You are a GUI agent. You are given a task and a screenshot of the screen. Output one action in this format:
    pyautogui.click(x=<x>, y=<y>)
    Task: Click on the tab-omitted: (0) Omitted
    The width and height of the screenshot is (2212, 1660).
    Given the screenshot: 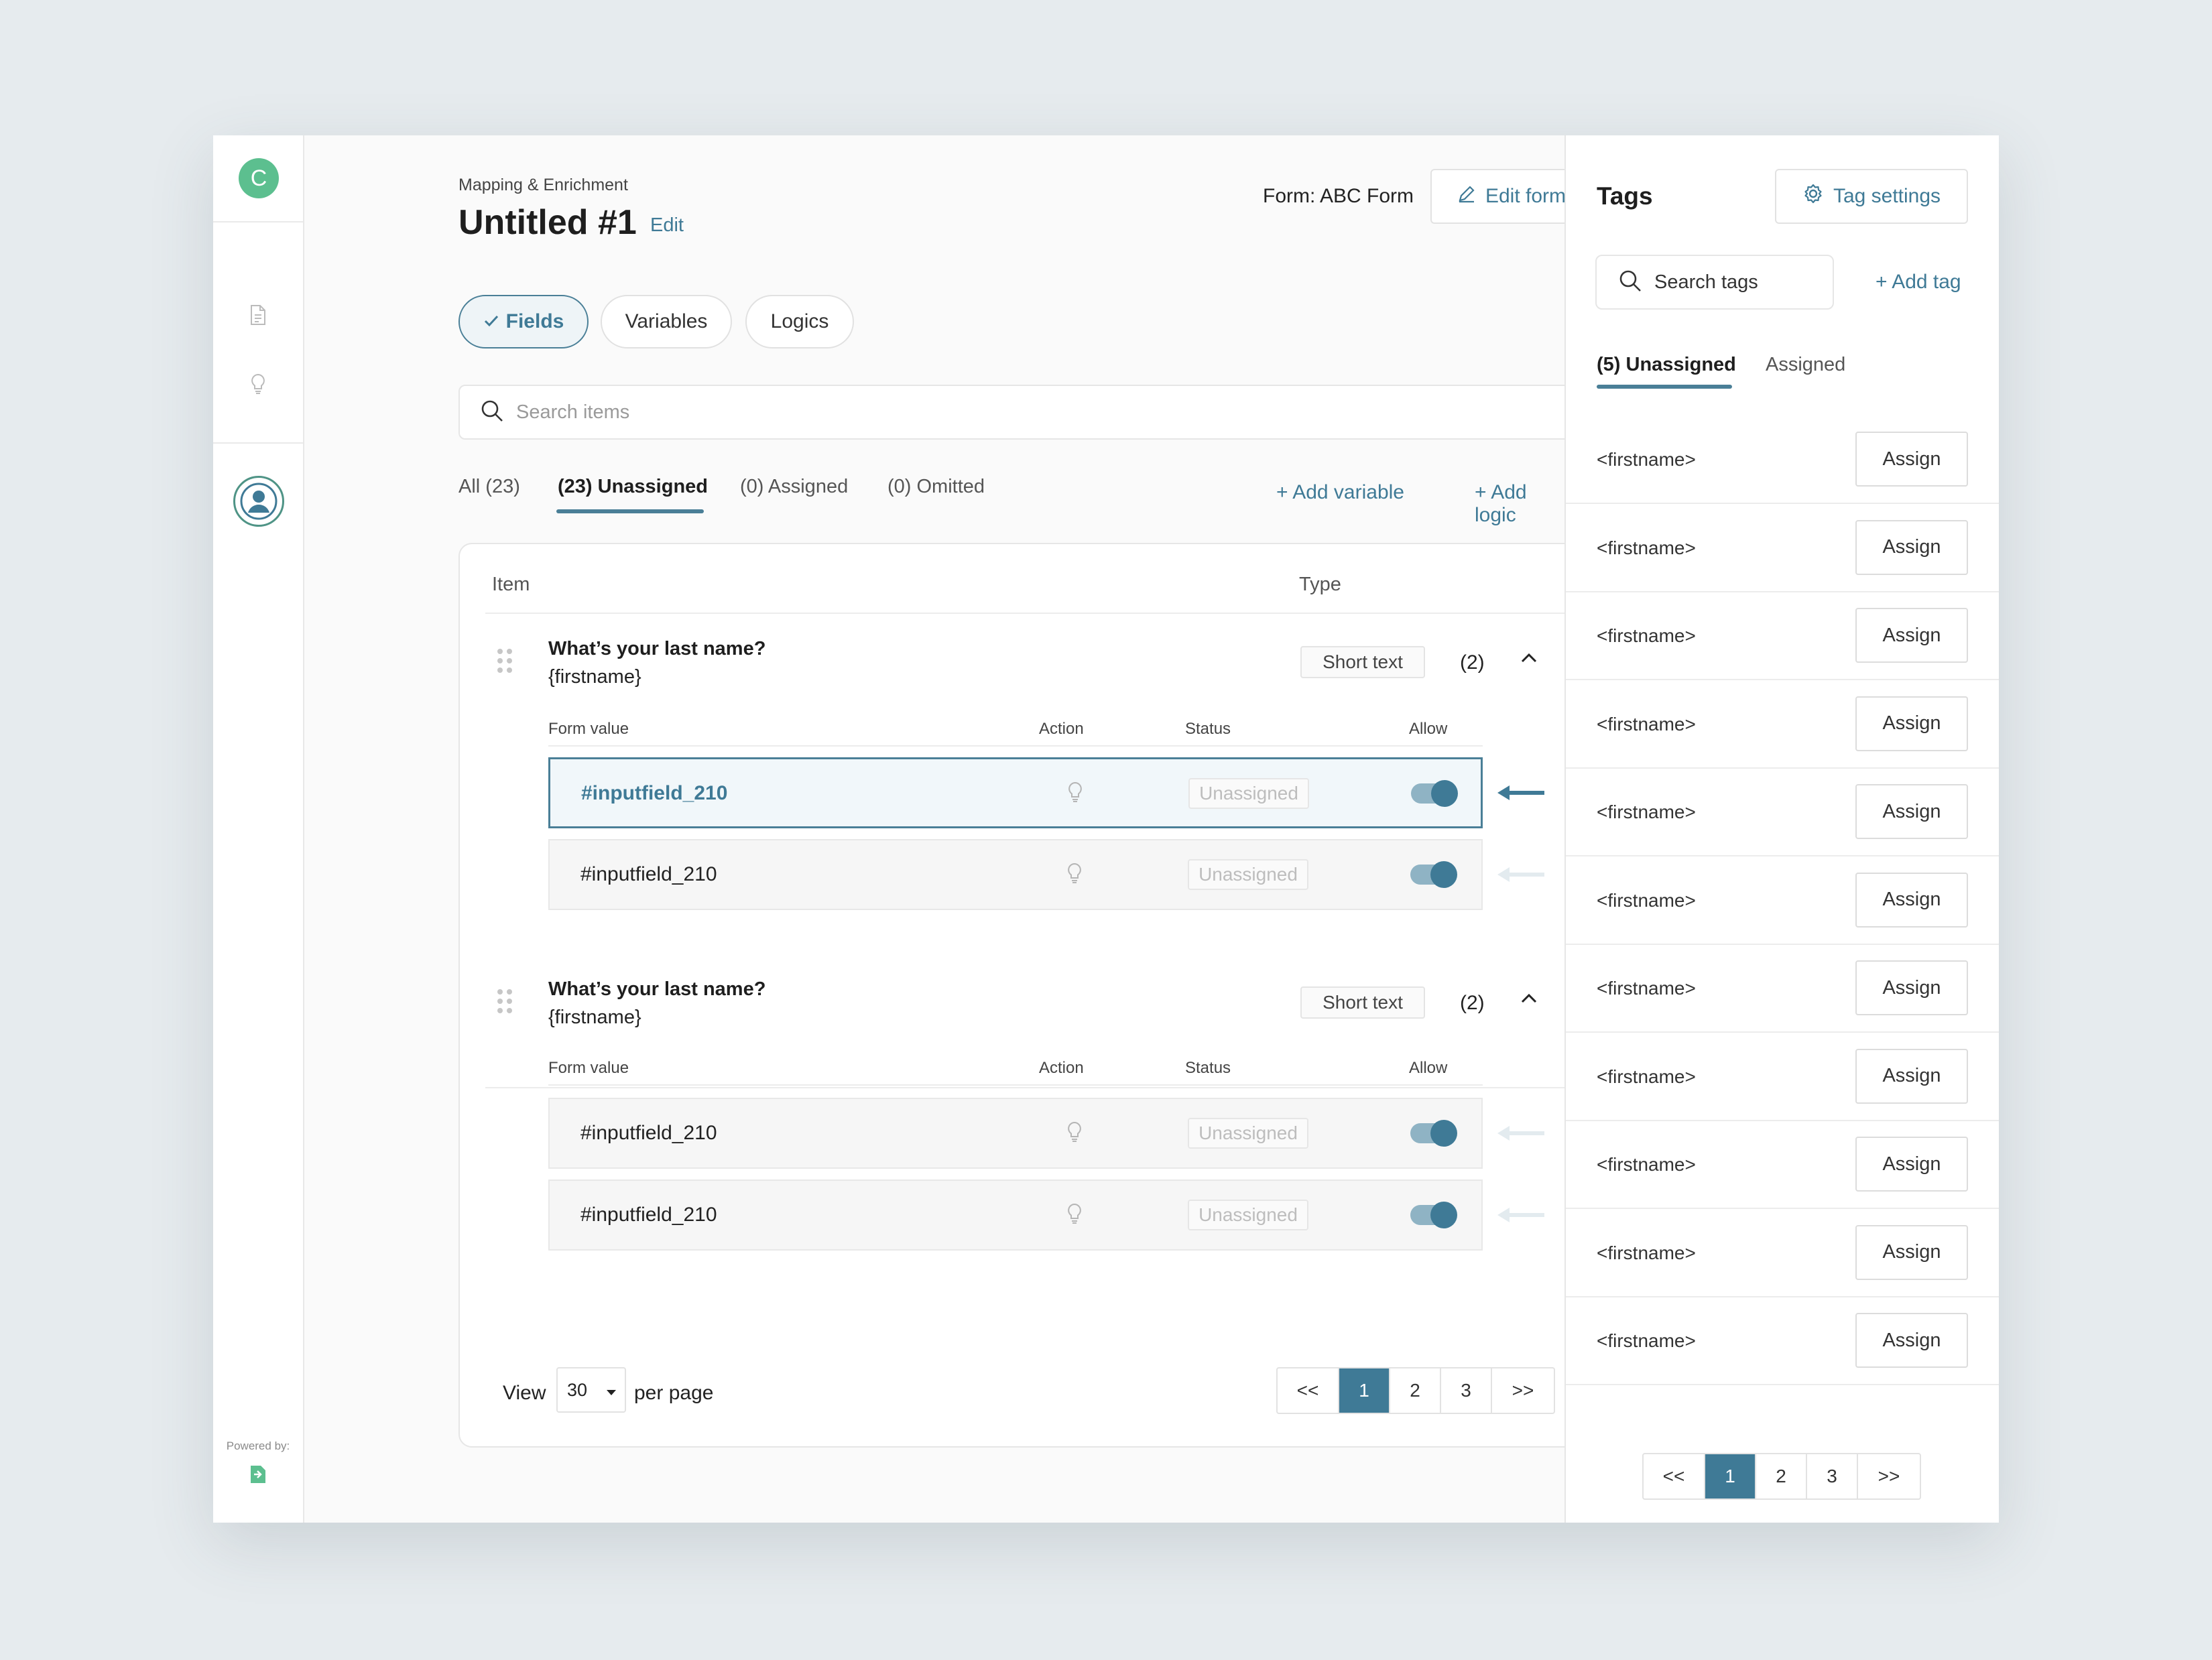 What is the action you would take?
    pyautogui.click(x=936, y=487)
    